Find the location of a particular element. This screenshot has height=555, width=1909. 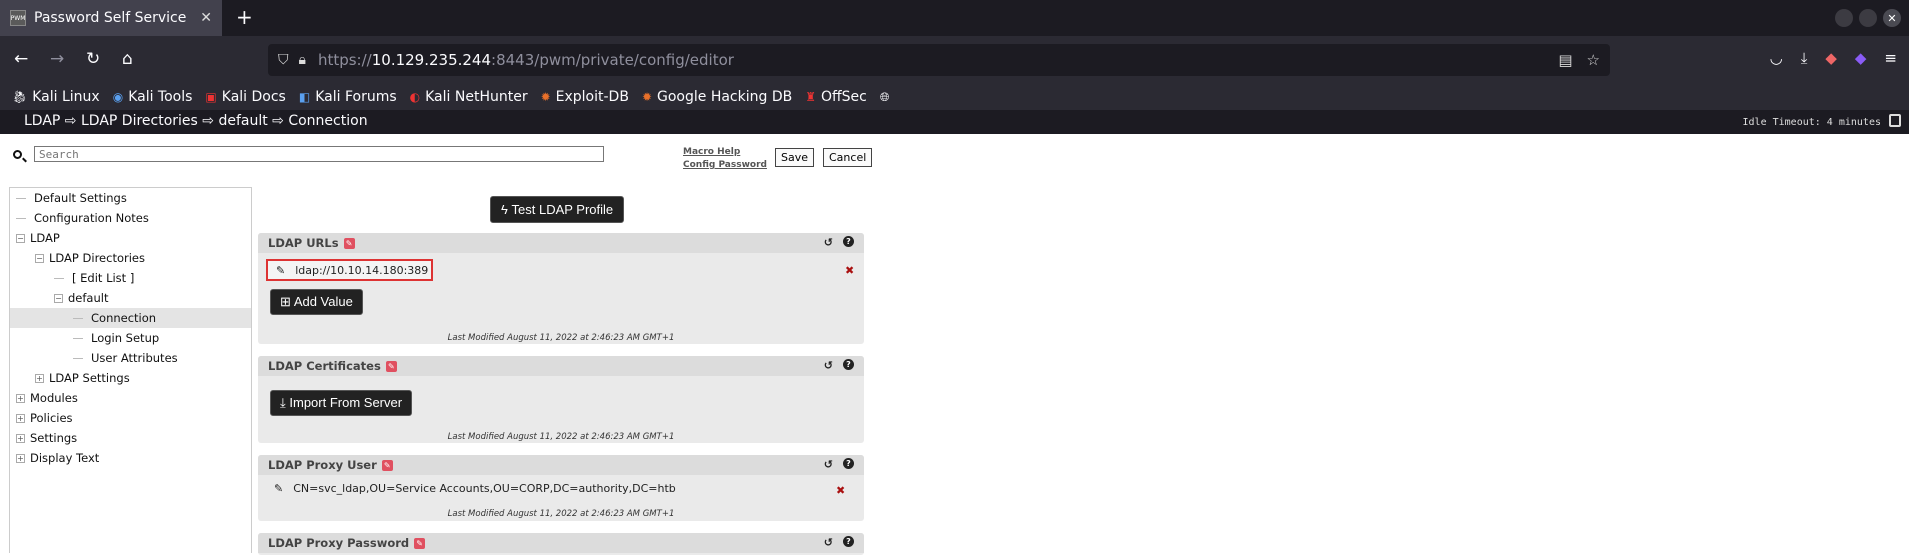

bookmark-globe: 🌐︎ is located at coordinates (885, 97).